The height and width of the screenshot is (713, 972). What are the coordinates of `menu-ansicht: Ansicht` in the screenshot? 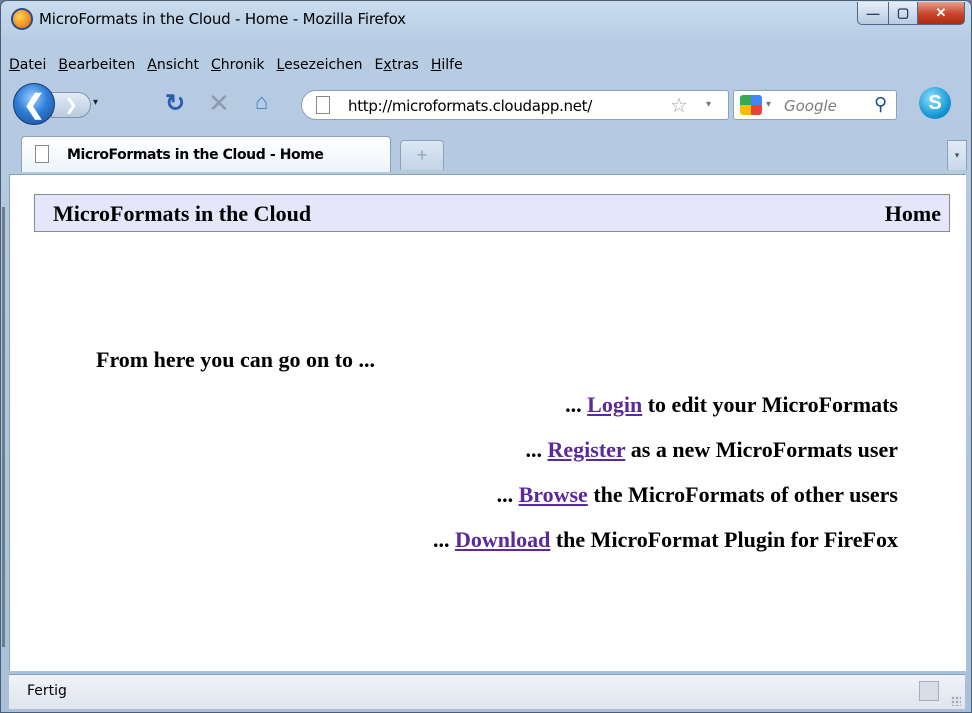 It's located at (173, 68).